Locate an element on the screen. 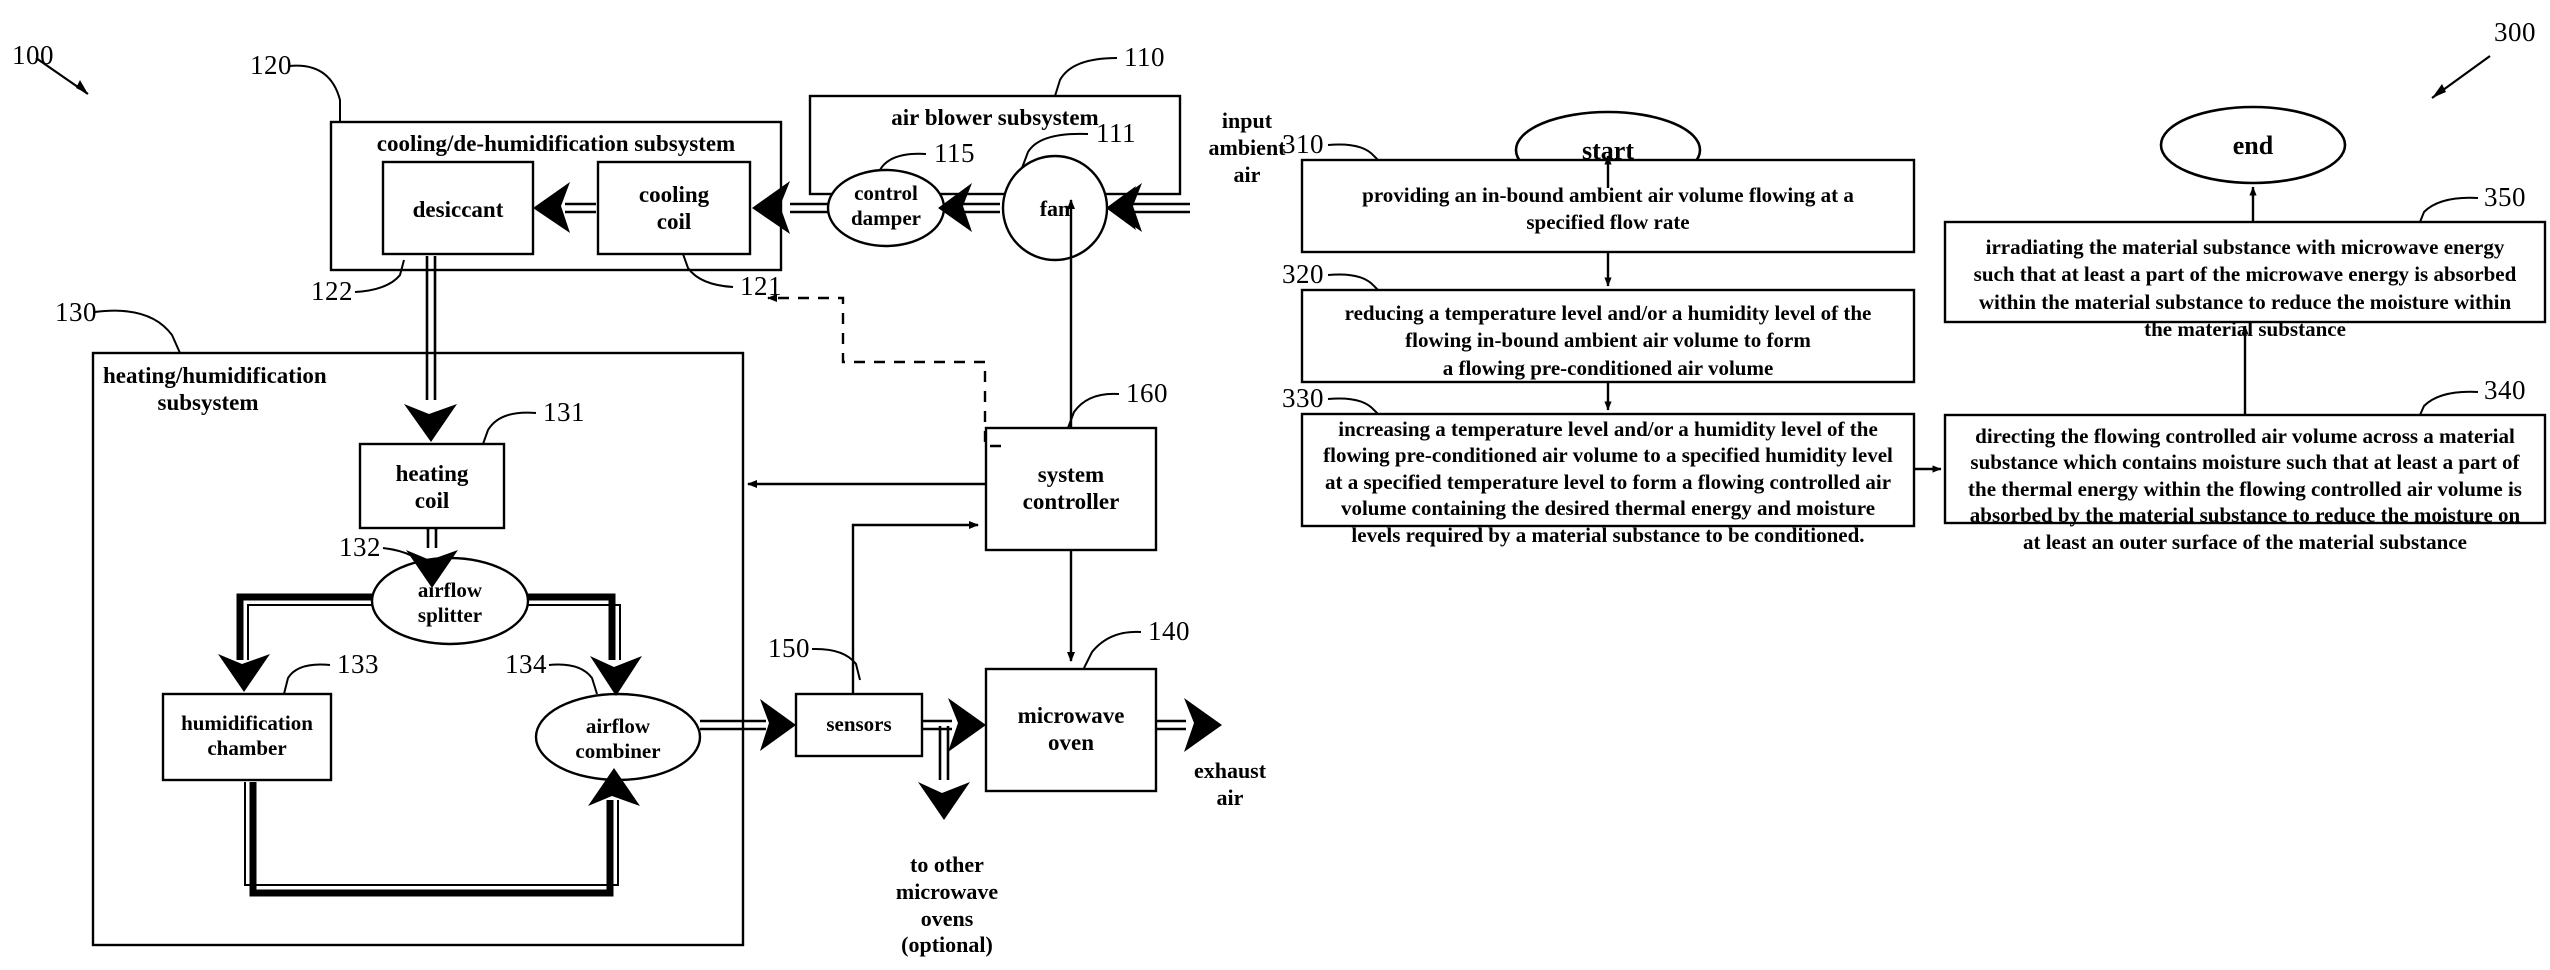 The height and width of the screenshot is (970, 2550). heating-coil-box is located at coordinates (432, 486).